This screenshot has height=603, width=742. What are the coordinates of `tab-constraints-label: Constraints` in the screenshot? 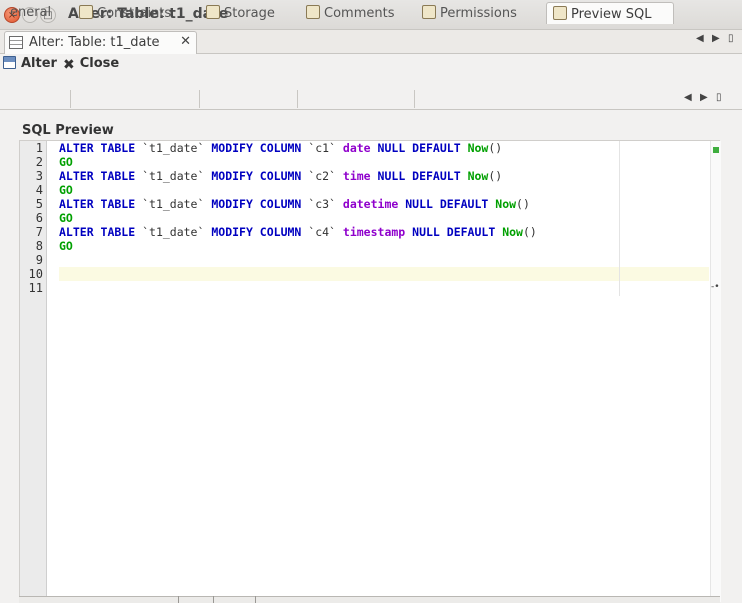 It's located at (134, 13).